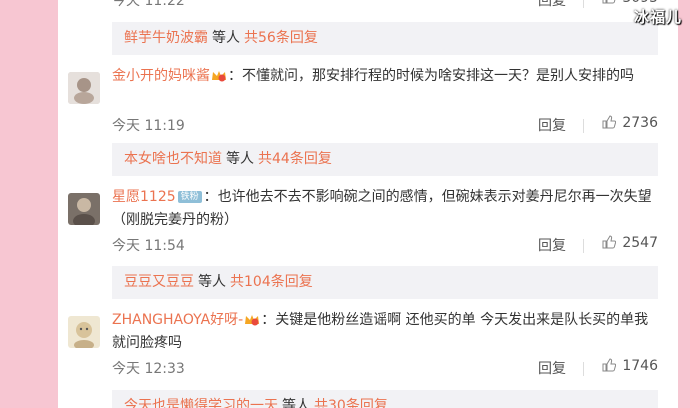 This screenshot has width=690, height=408. What do you see at coordinates (148, 369) in the screenshot?
I see `comment-time: 今天 12:33` at bounding box center [148, 369].